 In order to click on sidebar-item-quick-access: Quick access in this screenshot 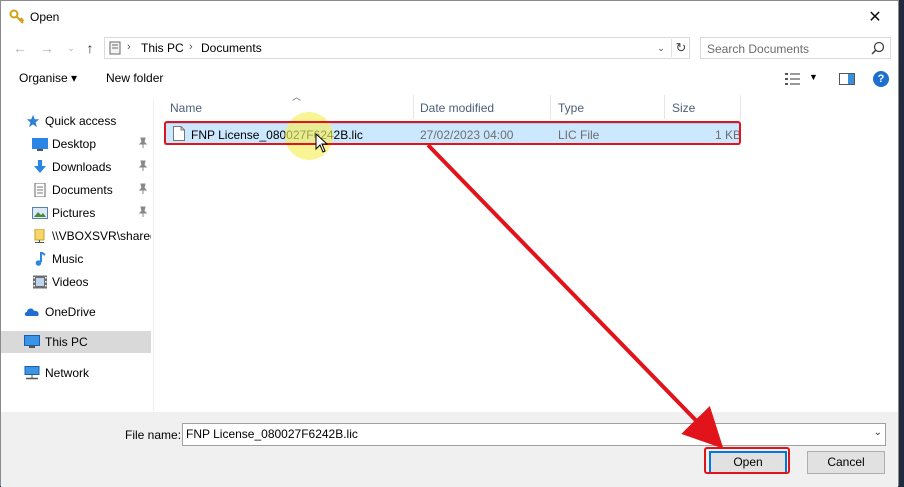, I will do `click(76, 121)`.